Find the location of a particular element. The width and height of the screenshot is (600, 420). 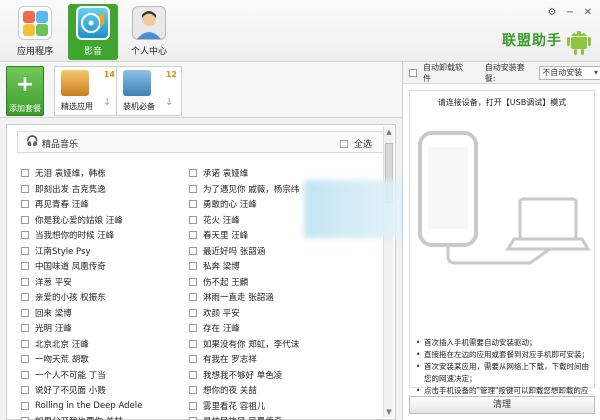

song-item: 光明 汪峰 is located at coordinates (46, 328).